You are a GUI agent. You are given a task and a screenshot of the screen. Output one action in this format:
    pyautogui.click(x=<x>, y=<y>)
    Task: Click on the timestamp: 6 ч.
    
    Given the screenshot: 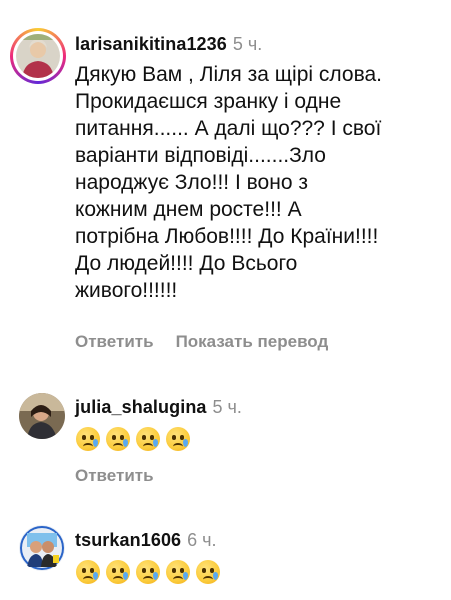 What is the action you would take?
    pyautogui.click(x=202, y=540)
    